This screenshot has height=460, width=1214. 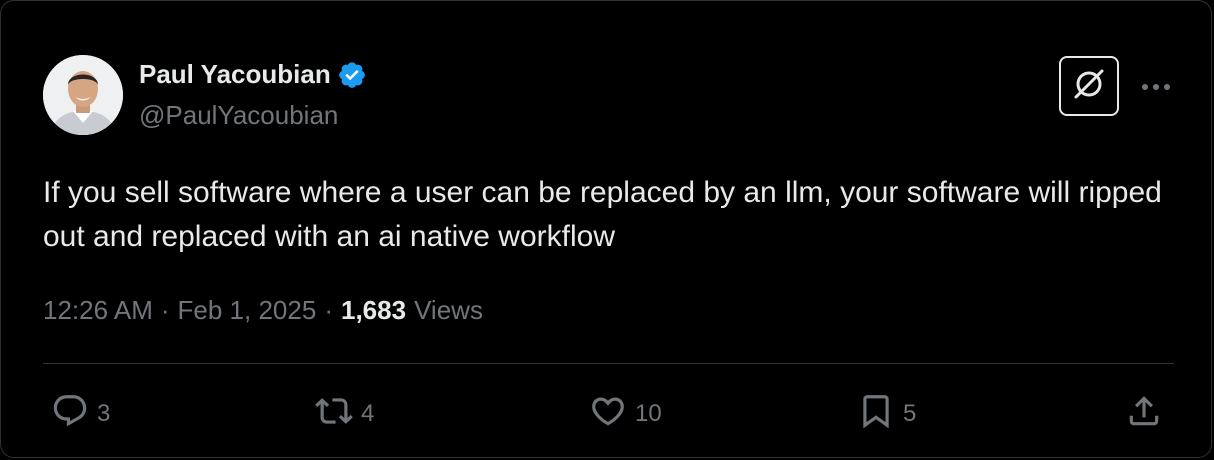 I want to click on divider, so click(x=608, y=363).